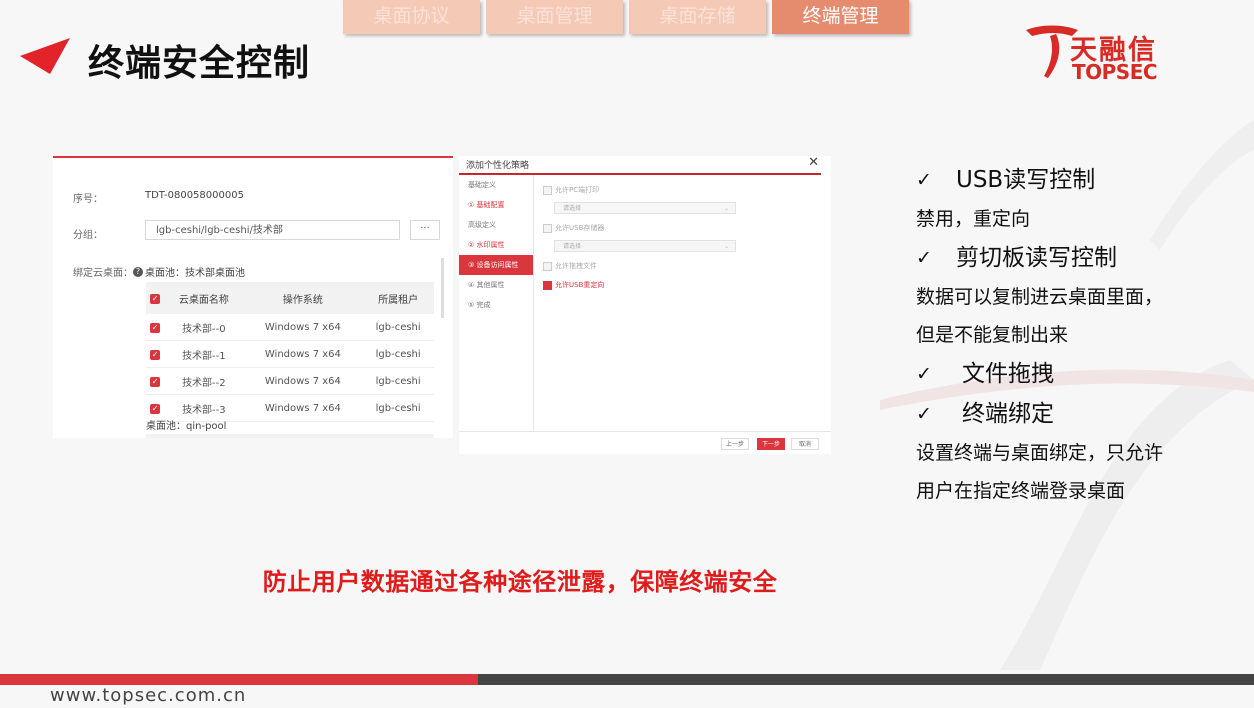  Describe the element at coordinates (204, 354) in the screenshot. I see `desktop-name: 技术部--1` at that location.